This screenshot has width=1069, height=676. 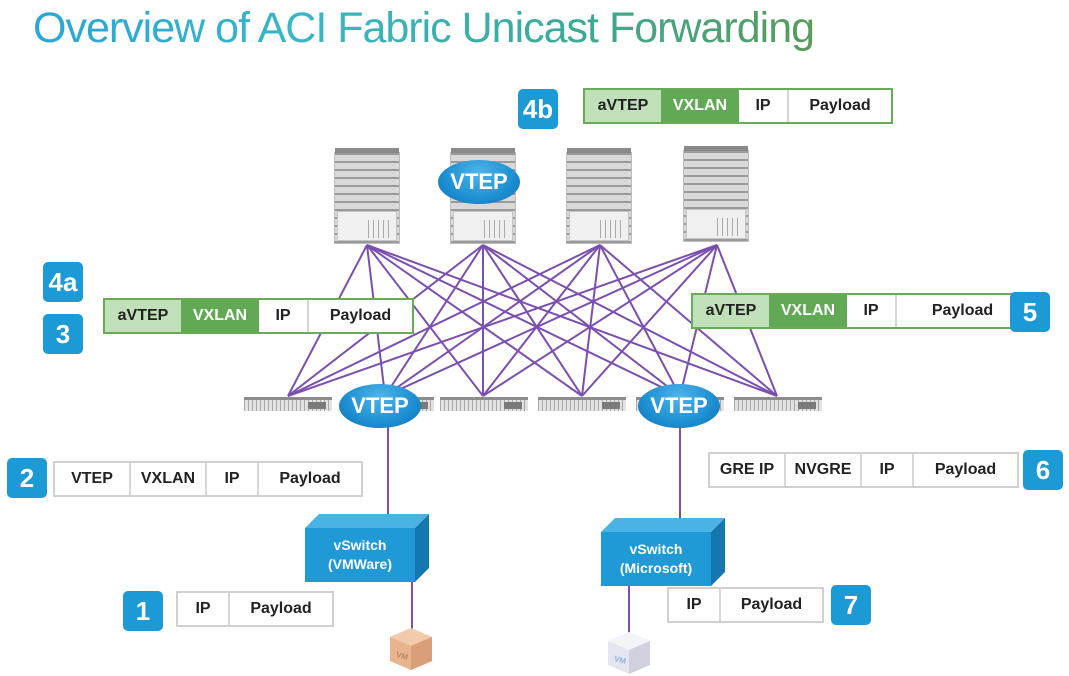 I want to click on packet-step-4b: aVTEP VXLAN IP Payload, so click(x=738, y=106).